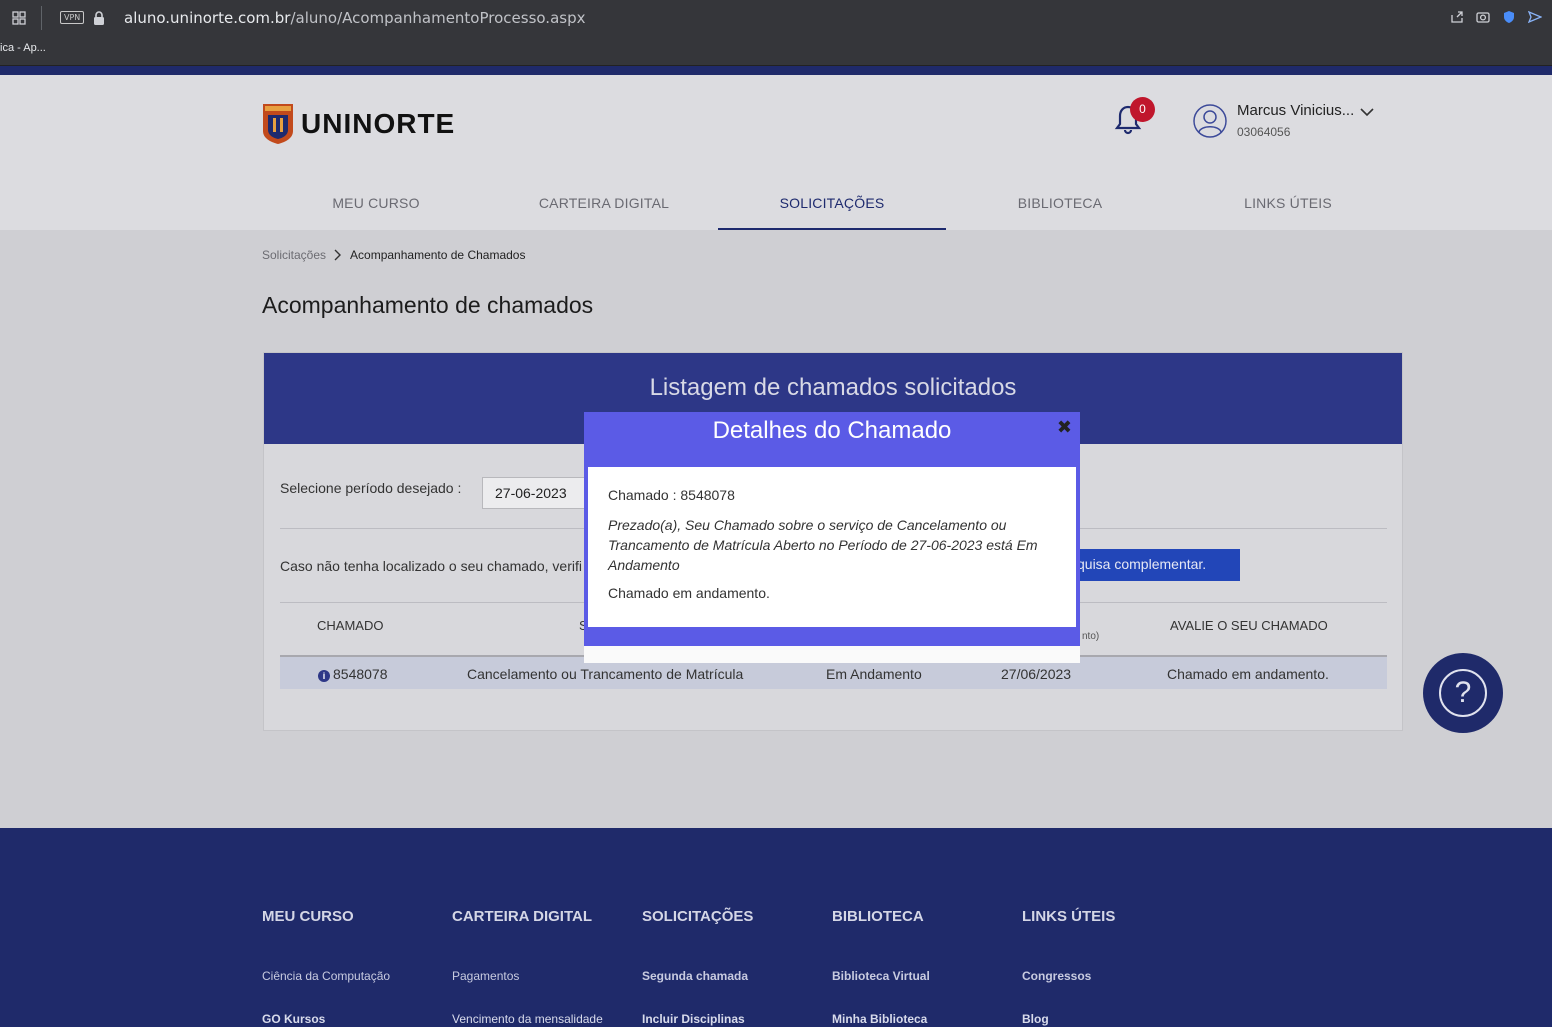  I want to click on close-icon: ✖, so click(1064, 427).